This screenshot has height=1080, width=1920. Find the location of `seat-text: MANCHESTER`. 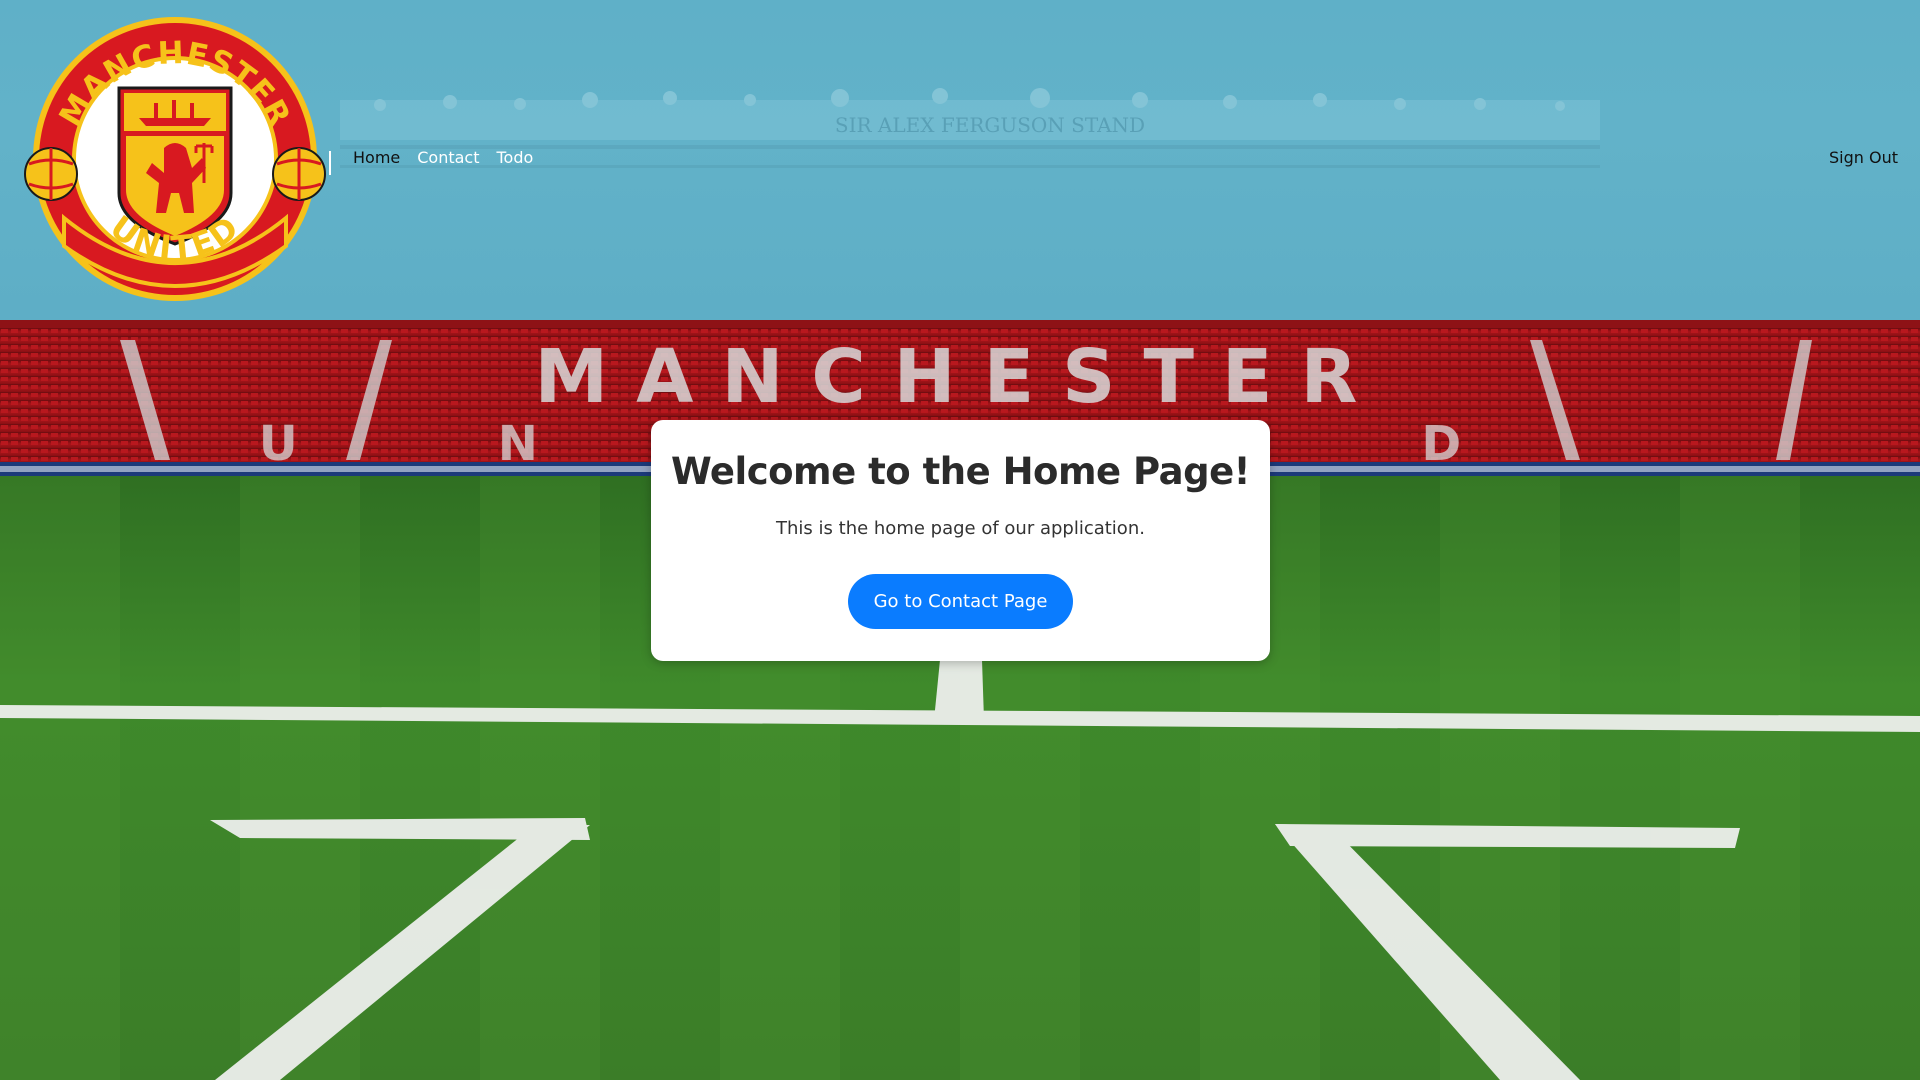

seat-text: MANCHESTER is located at coordinates (960, 377).